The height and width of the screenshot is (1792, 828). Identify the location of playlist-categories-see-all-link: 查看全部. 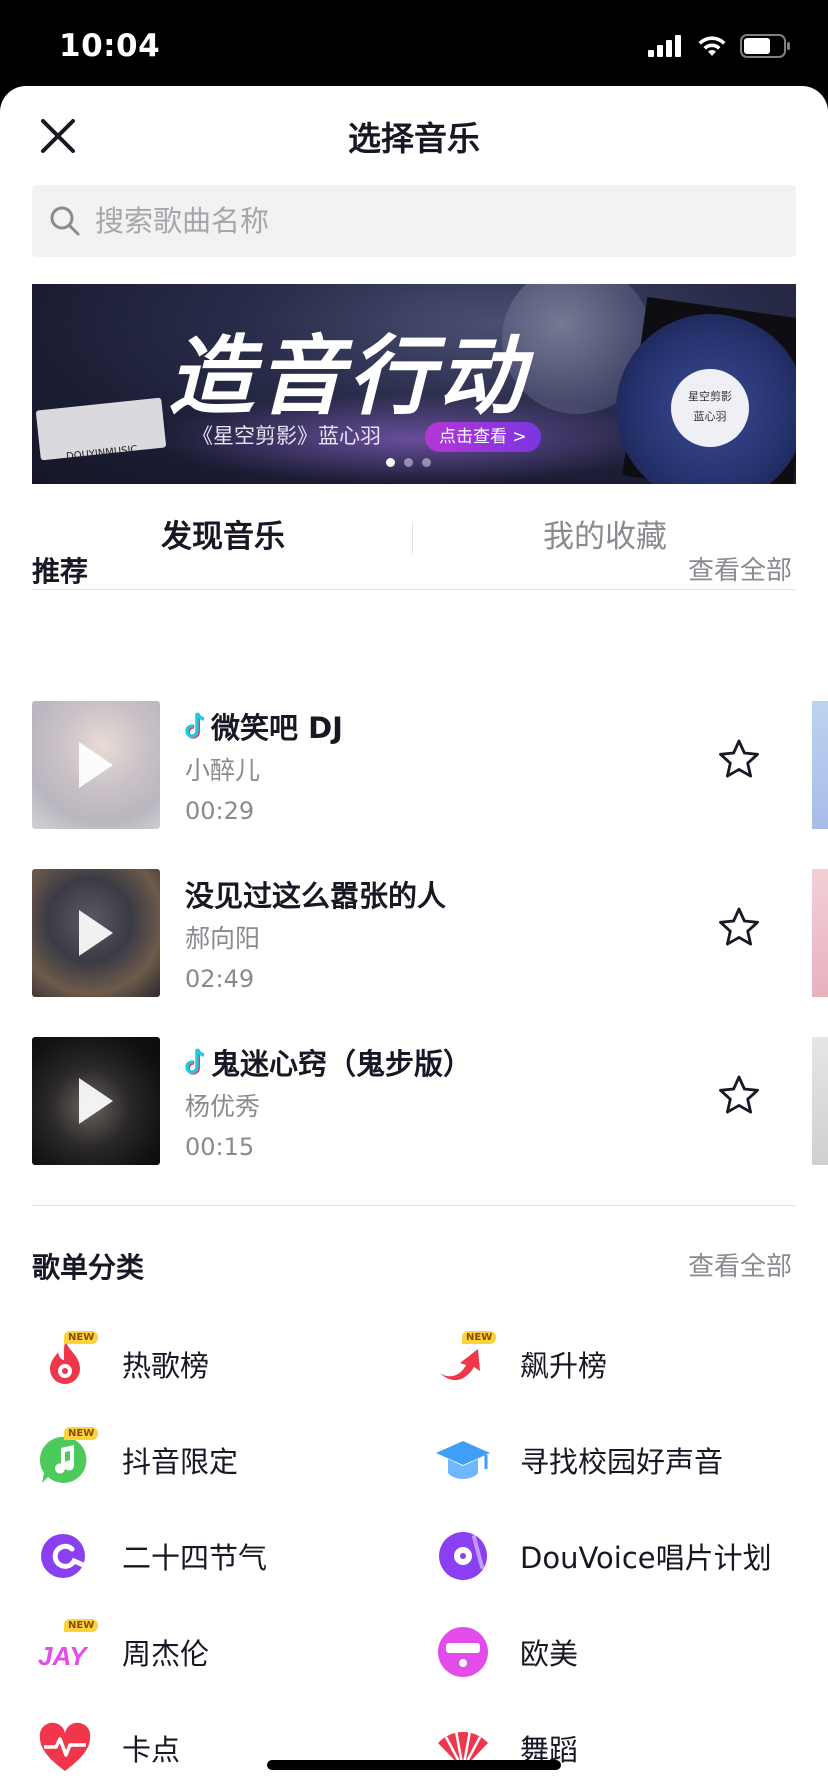
(740, 1264).